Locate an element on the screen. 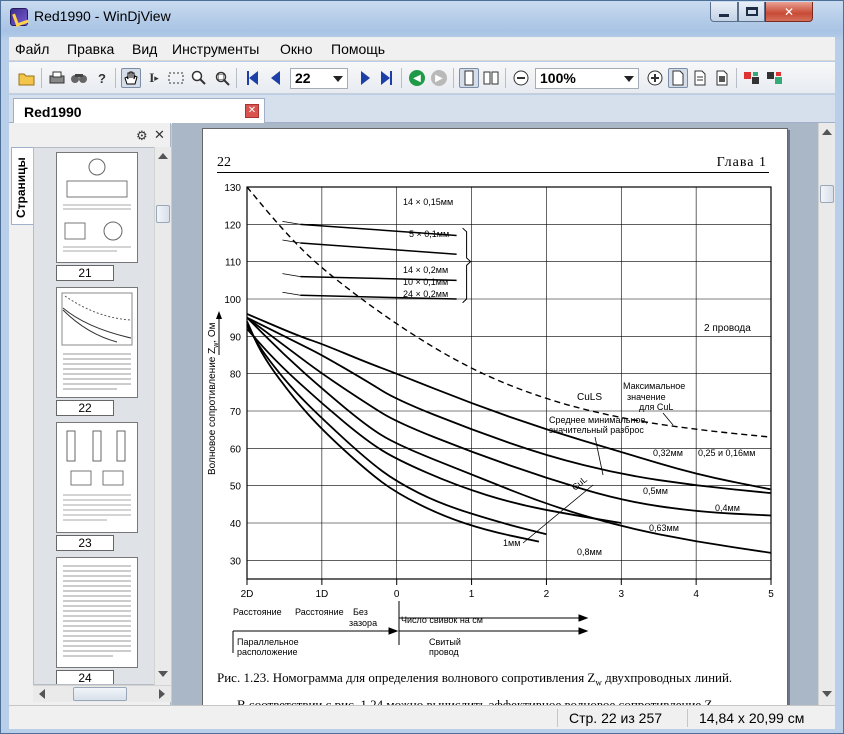 This screenshot has height=734, width=844. y-tick-label: 120 is located at coordinates (232, 225).